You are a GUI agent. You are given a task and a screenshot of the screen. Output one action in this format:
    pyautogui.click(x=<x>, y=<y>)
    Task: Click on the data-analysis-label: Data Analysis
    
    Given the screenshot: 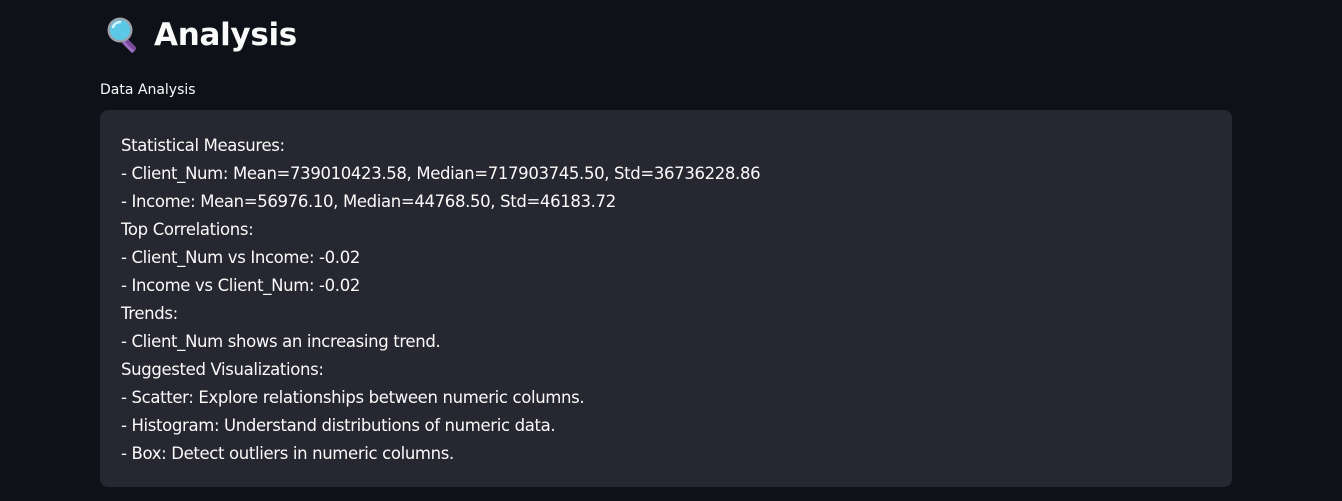 What is the action you would take?
    pyautogui.click(x=148, y=90)
    